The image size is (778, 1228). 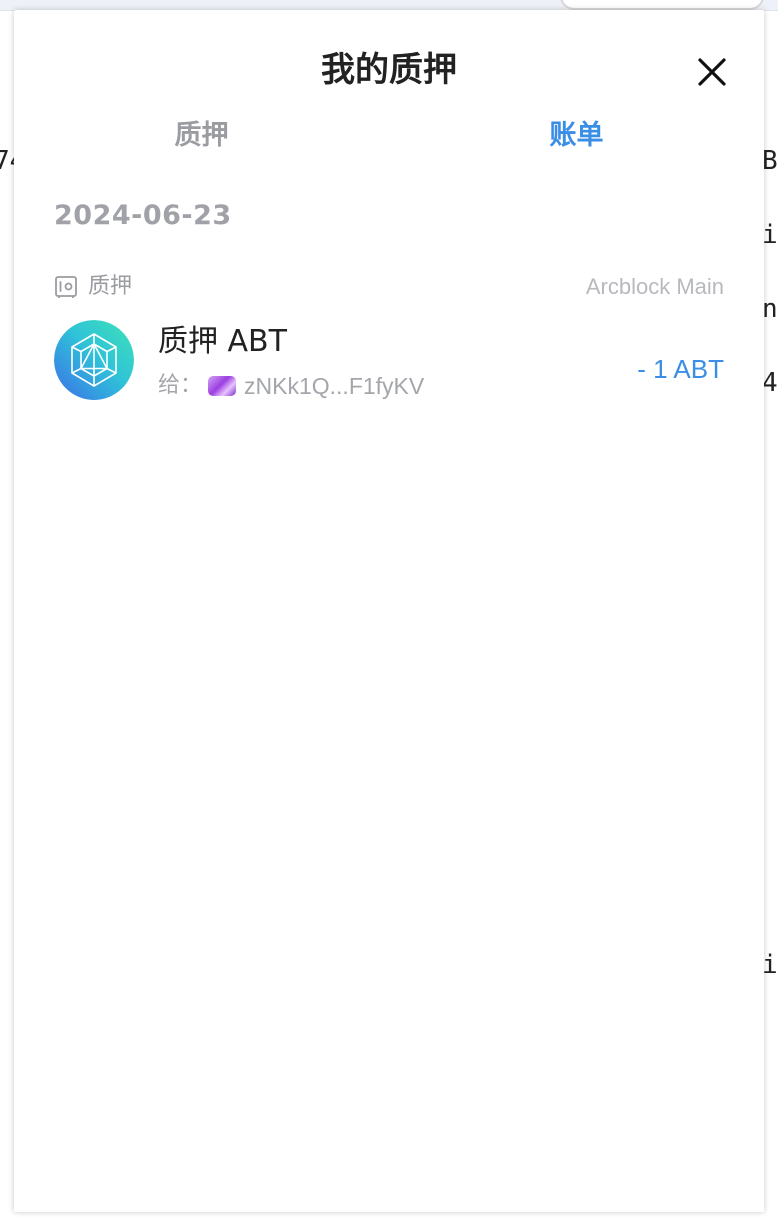 I want to click on item-type-label: 质押, so click(x=110, y=286).